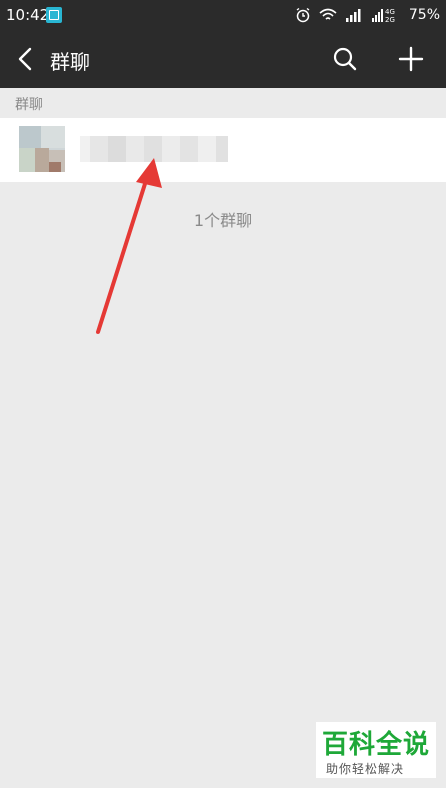 The height and width of the screenshot is (788, 446). What do you see at coordinates (54, 15) in the screenshot?
I see `scan-app-icon` at bounding box center [54, 15].